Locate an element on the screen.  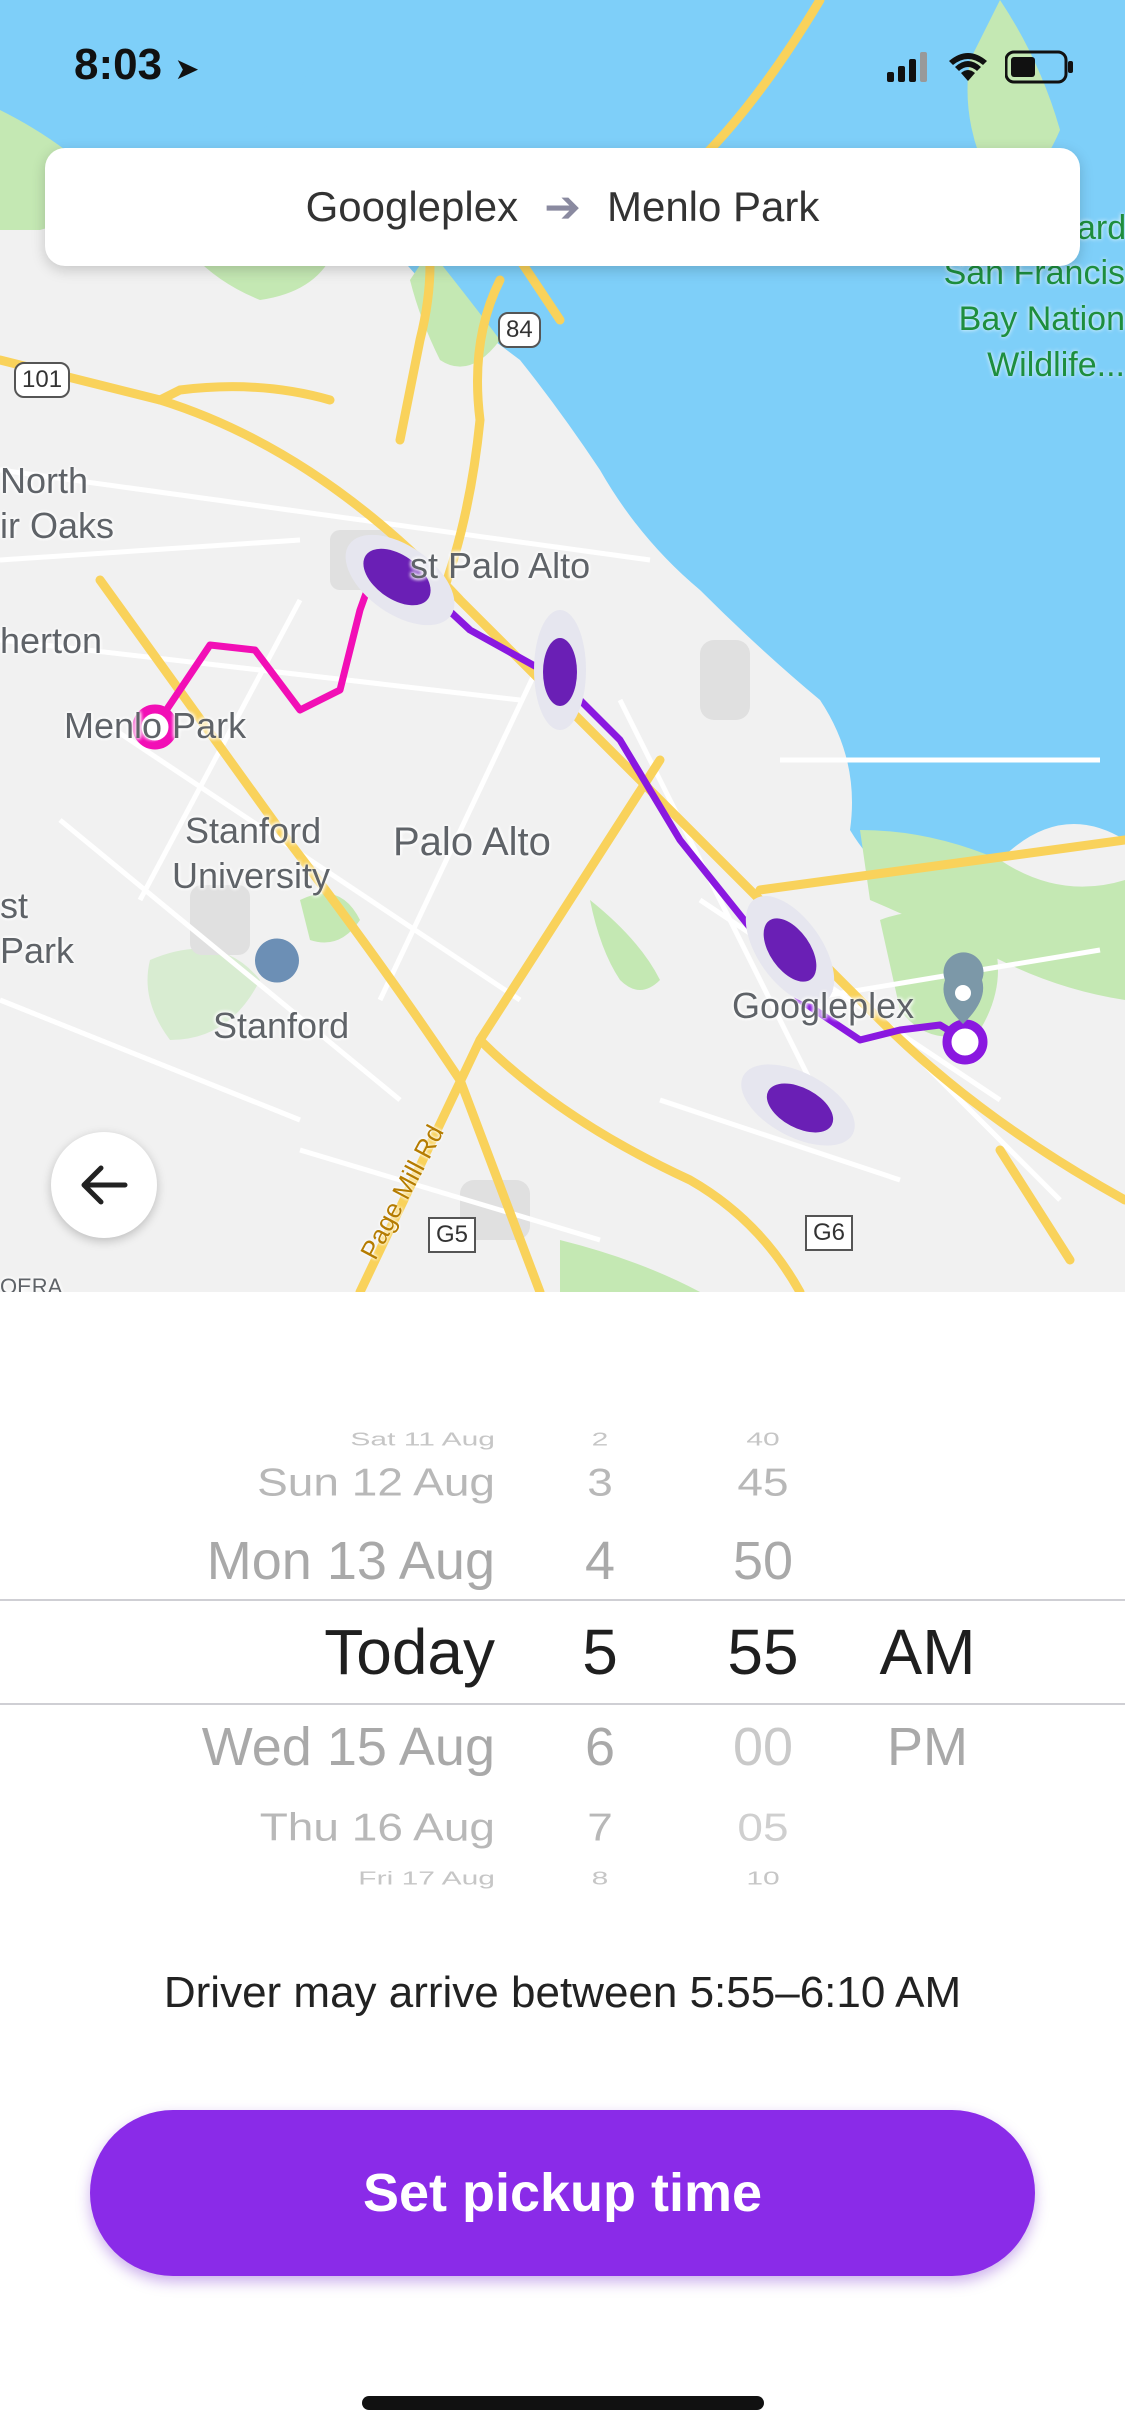
picker-minute: 45 is located at coordinates (763, 1482).